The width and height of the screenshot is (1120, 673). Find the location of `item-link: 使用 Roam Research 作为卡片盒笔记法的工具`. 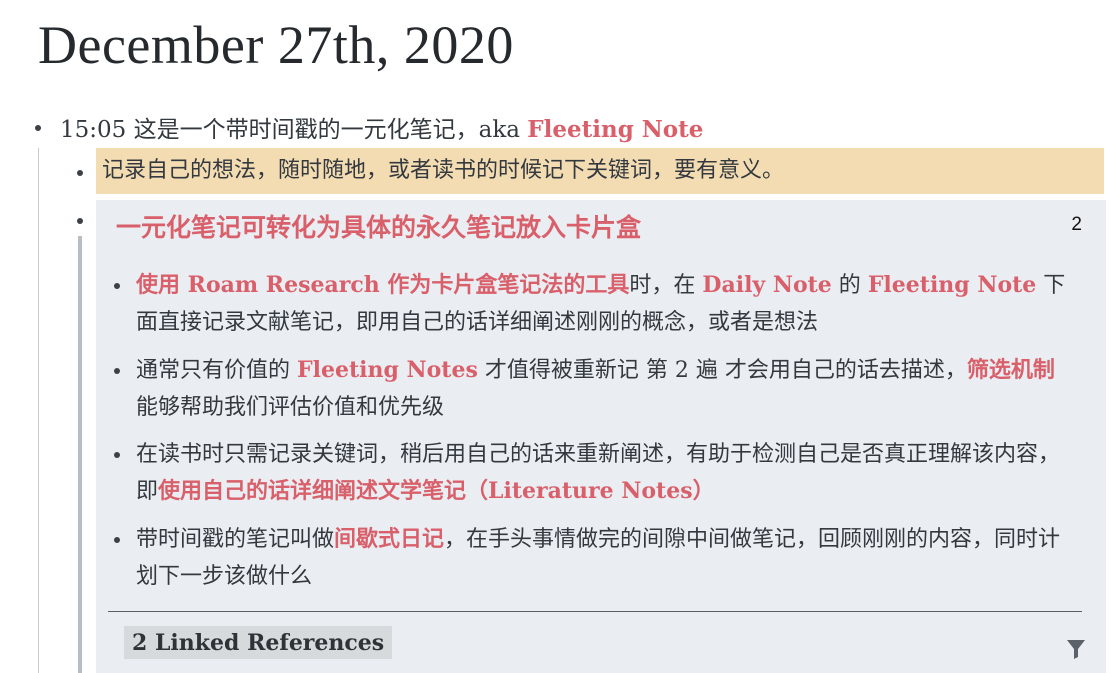

item-link: 使用 Roam Research 作为卡片盒笔记法的工具 is located at coordinates (382, 285).